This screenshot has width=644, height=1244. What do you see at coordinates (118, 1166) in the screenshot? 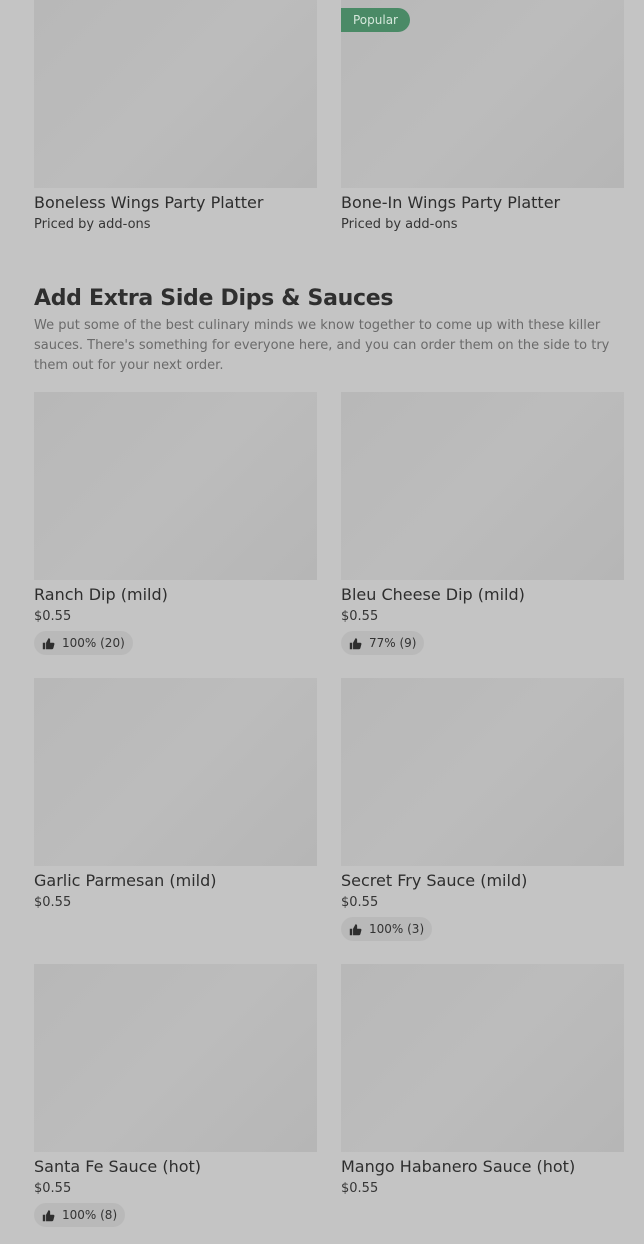
I see `item-name: Santa Fe Sauce (hot)` at bounding box center [118, 1166].